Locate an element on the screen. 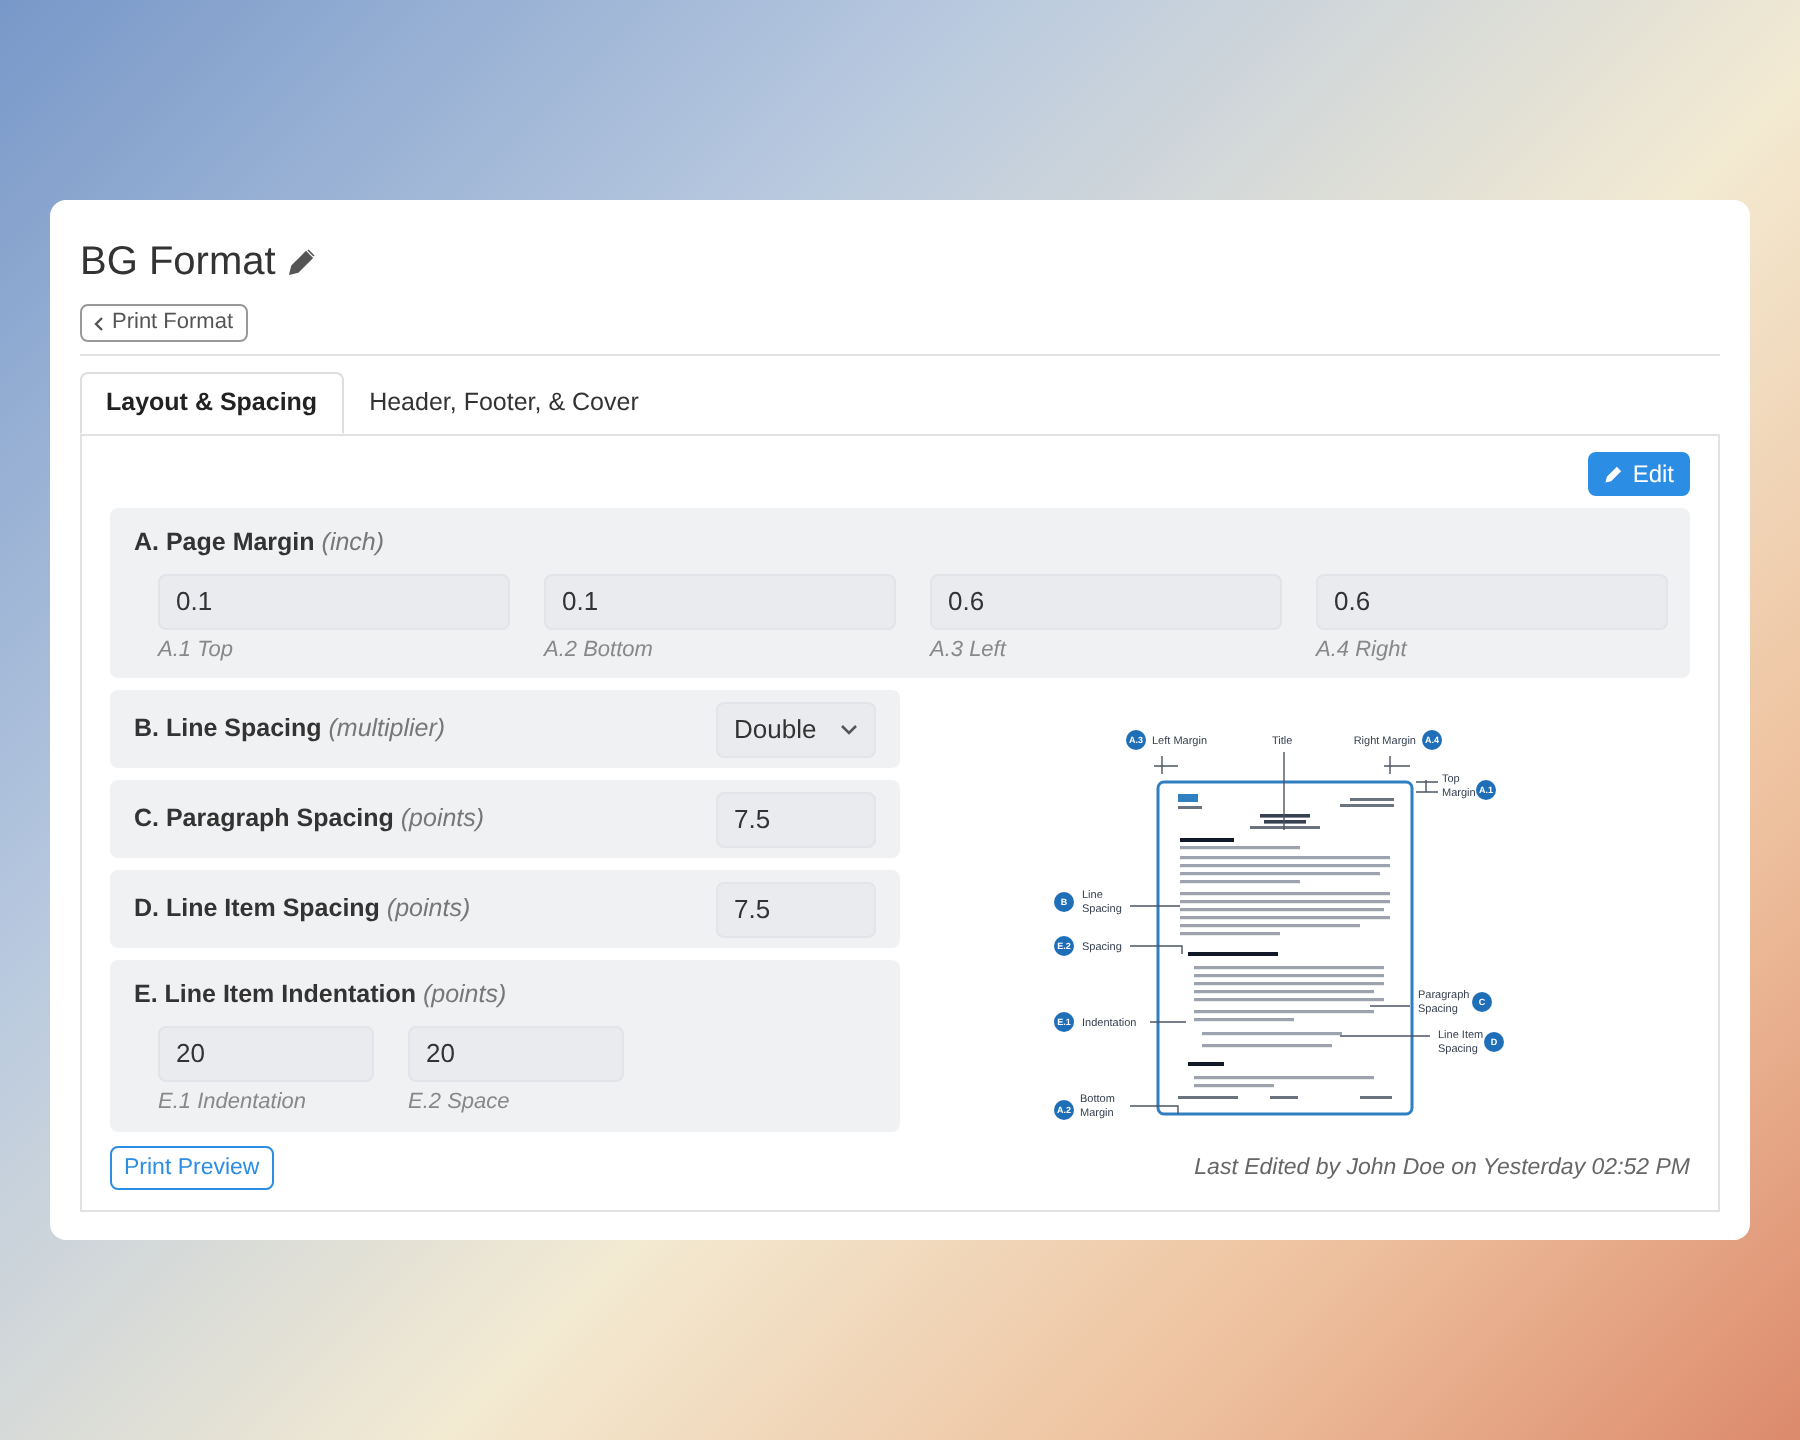  field-caption: E.2 Space is located at coordinates (460, 1103).